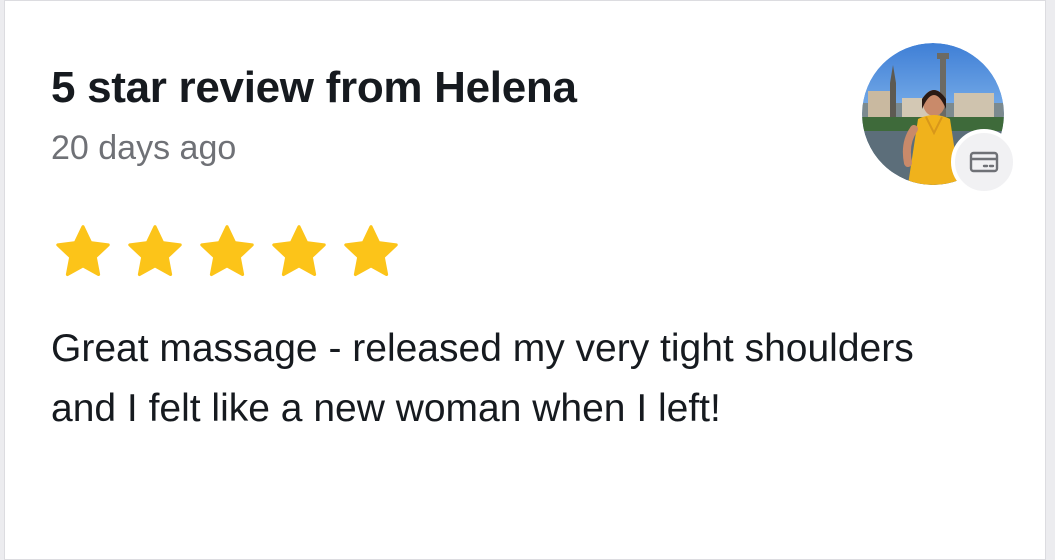 This screenshot has height=560, width=1055. I want to click on star-rating, so click(227, 252).